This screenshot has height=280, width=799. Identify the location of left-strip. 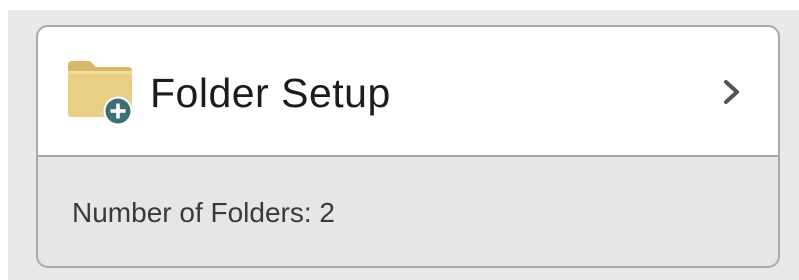
(4, 140).